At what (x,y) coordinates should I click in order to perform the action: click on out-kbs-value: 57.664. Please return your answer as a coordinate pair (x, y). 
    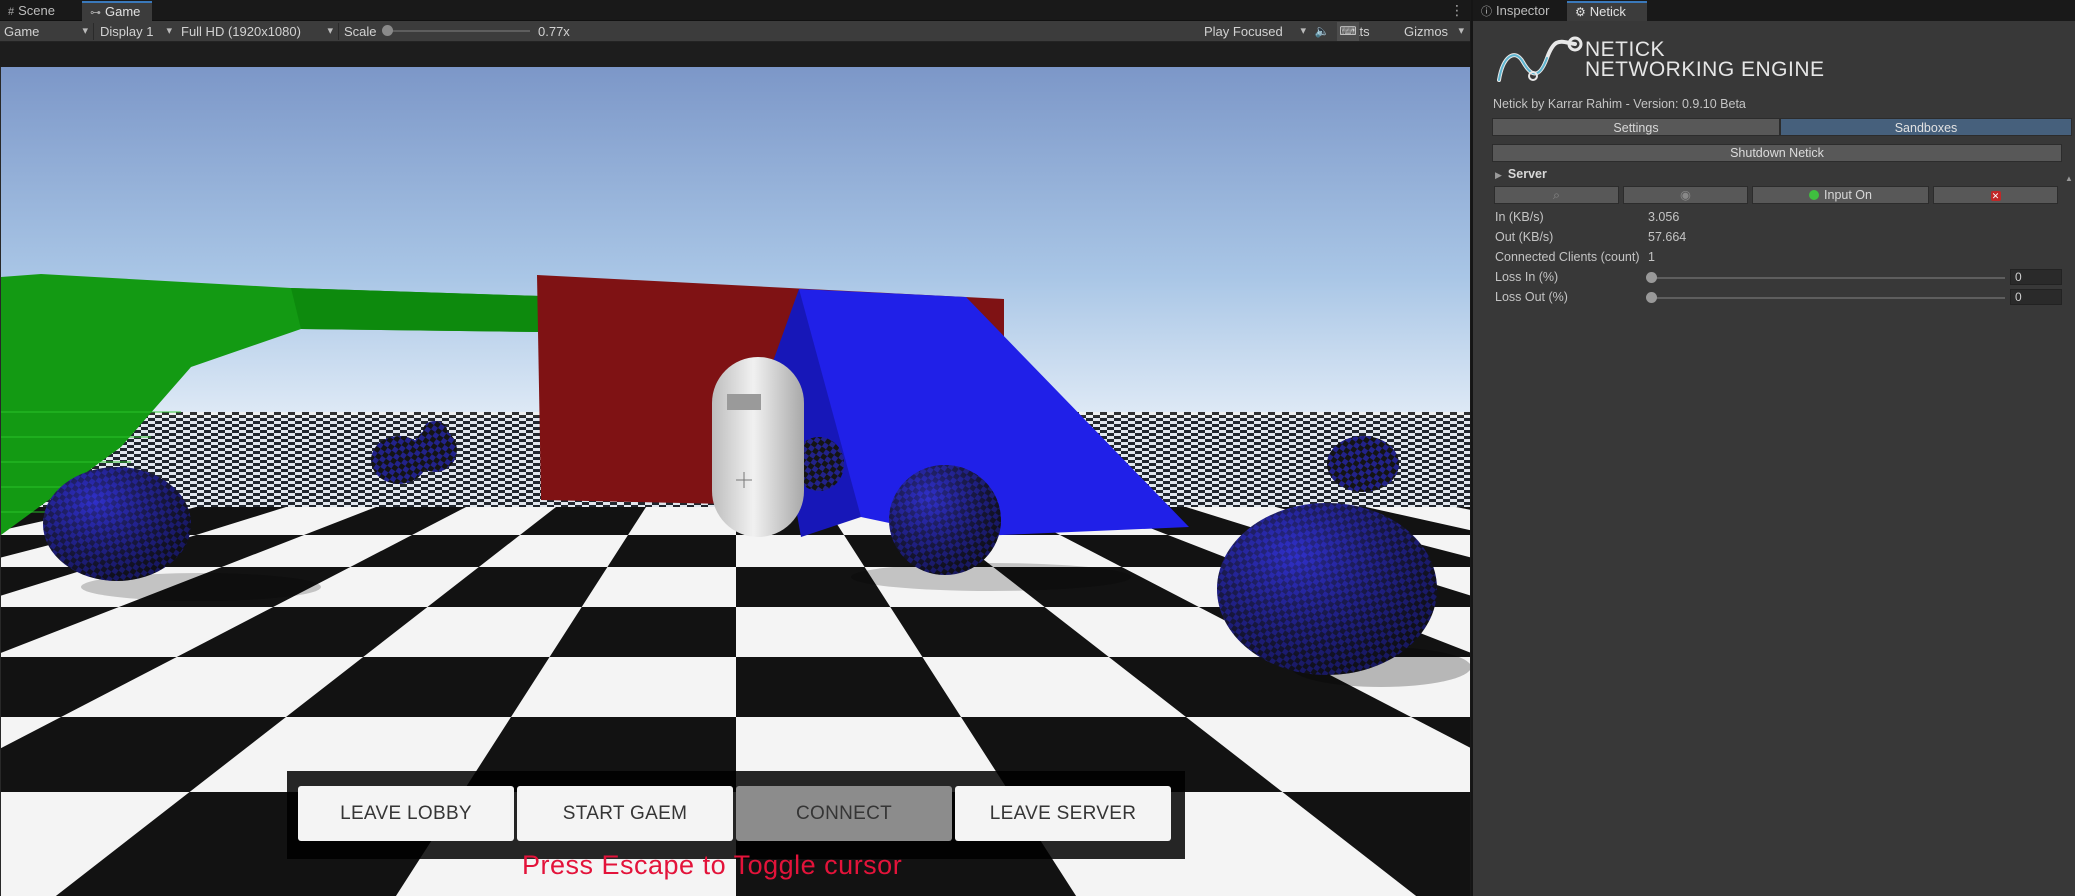
    Looking at the image, I should click on (1667, 237).